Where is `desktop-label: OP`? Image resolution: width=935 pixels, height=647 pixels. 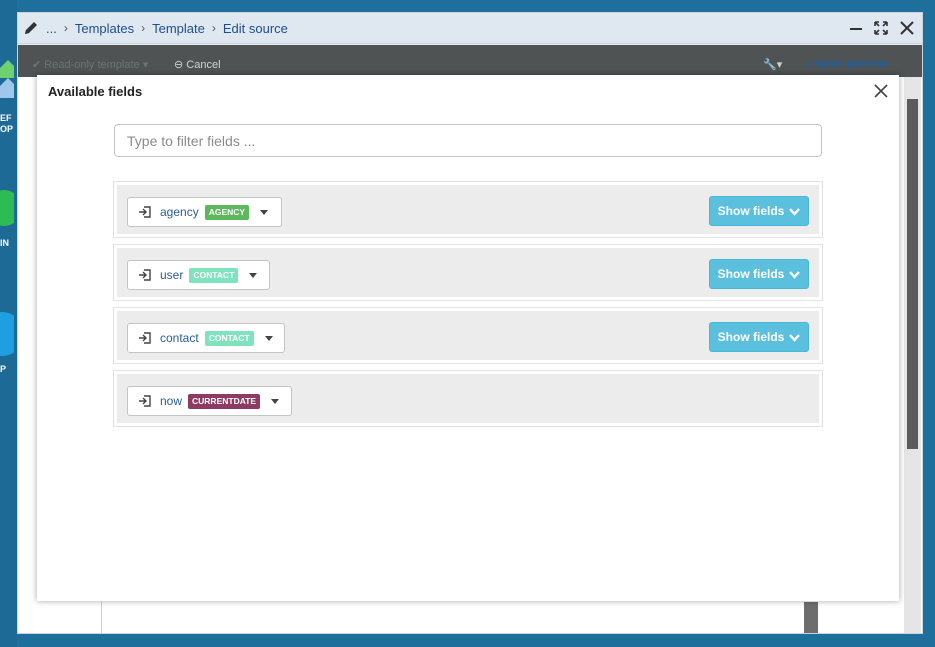
desktop-label: OP is located at coordinates (7, 129).